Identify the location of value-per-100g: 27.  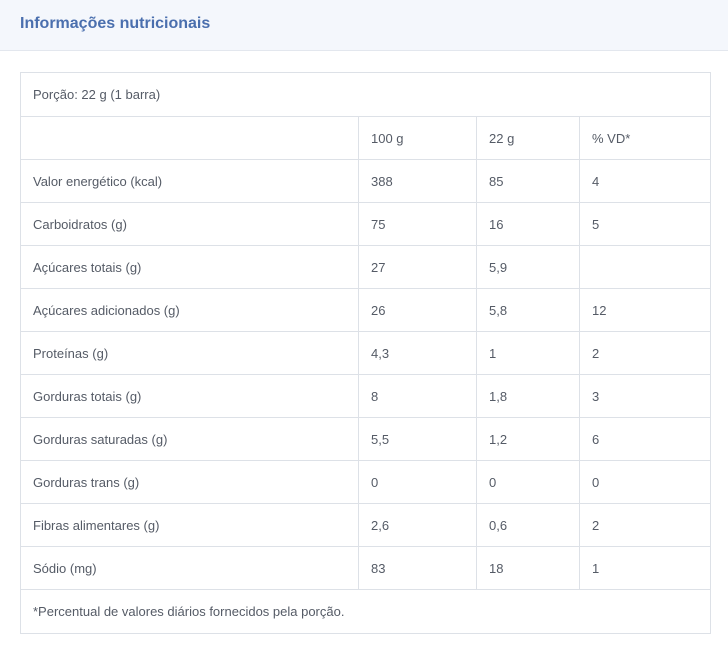
(417, 267).